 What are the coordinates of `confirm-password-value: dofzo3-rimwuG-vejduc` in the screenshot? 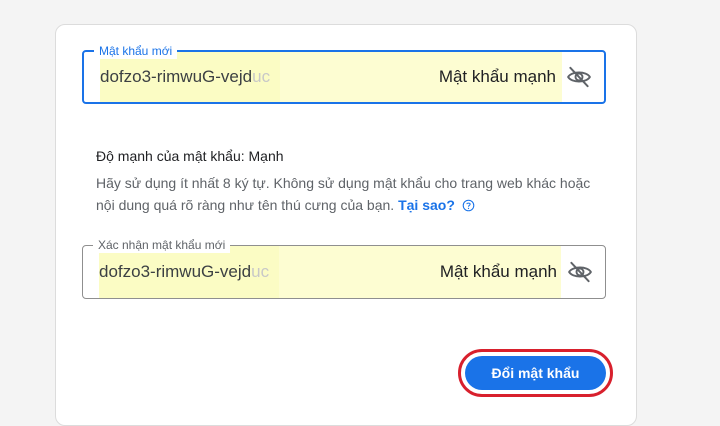 It's located at (186, 272).